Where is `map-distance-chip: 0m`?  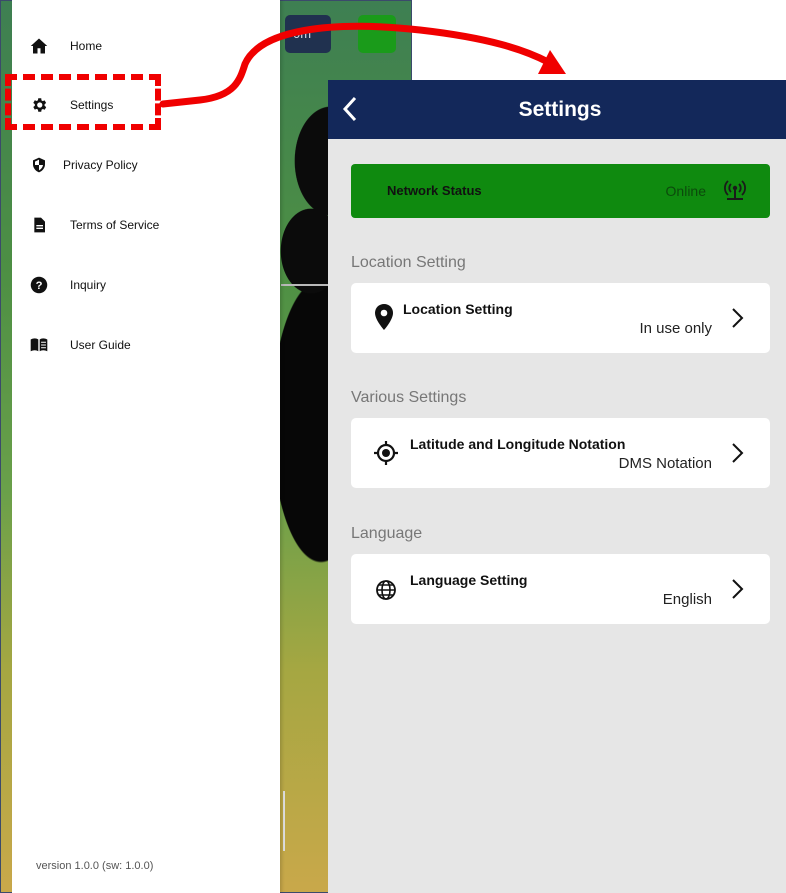 map-distance-chip: 0m is located at coordinates (308, 34).